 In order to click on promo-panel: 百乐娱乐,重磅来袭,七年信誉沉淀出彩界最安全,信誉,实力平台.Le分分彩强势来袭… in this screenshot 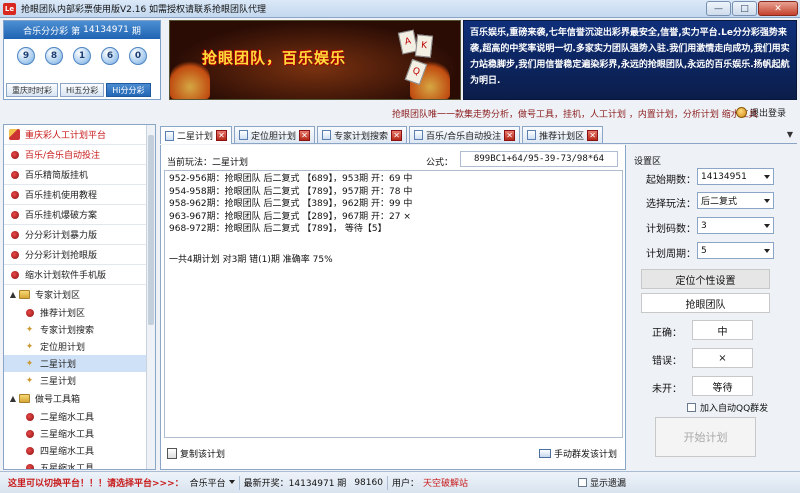, I will do `click(630, 60)`.